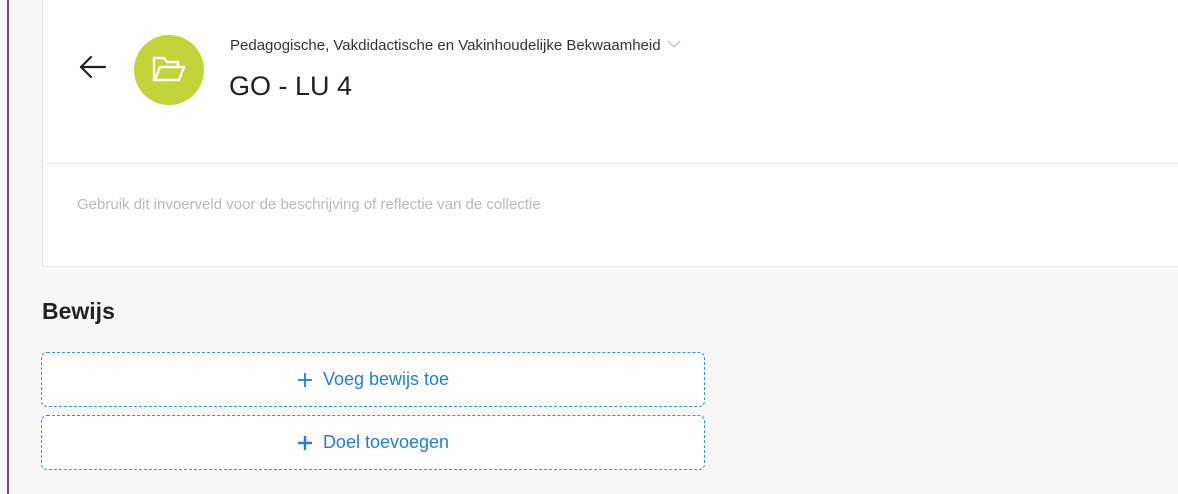 The image size is (1178, 494). I want to click on divider, so click(610, 163).